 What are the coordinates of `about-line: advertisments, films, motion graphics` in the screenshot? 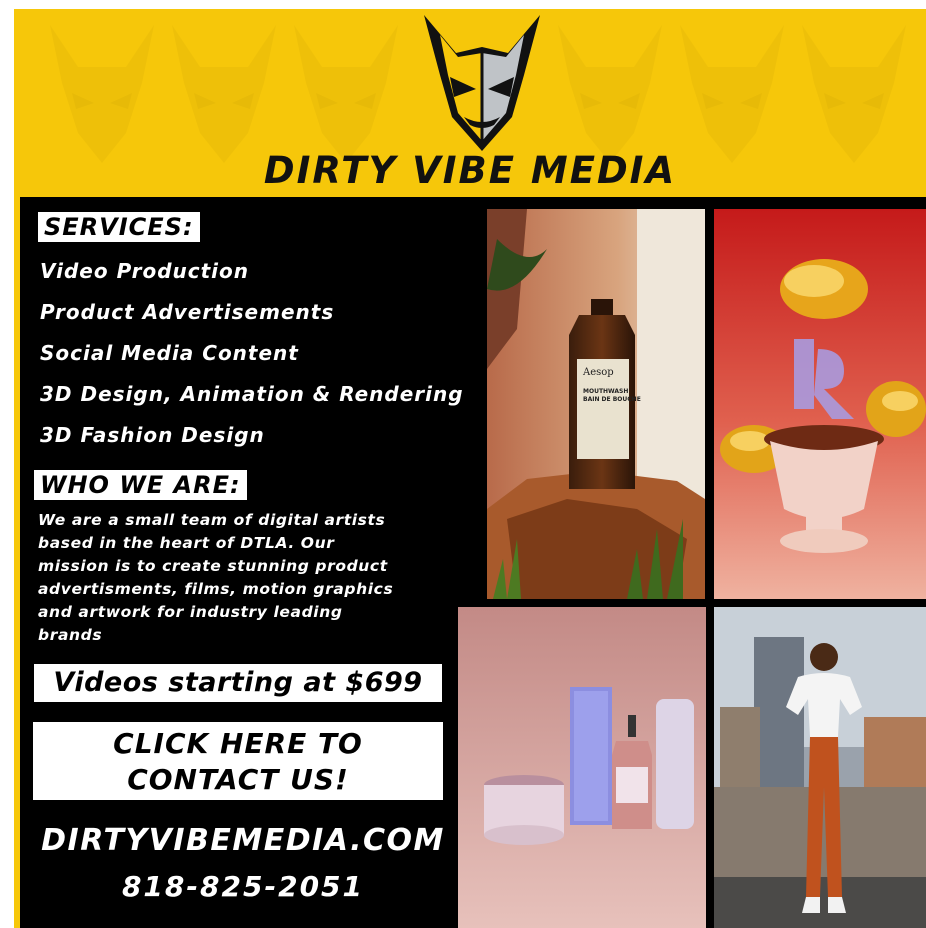 It's located at (216, 589).